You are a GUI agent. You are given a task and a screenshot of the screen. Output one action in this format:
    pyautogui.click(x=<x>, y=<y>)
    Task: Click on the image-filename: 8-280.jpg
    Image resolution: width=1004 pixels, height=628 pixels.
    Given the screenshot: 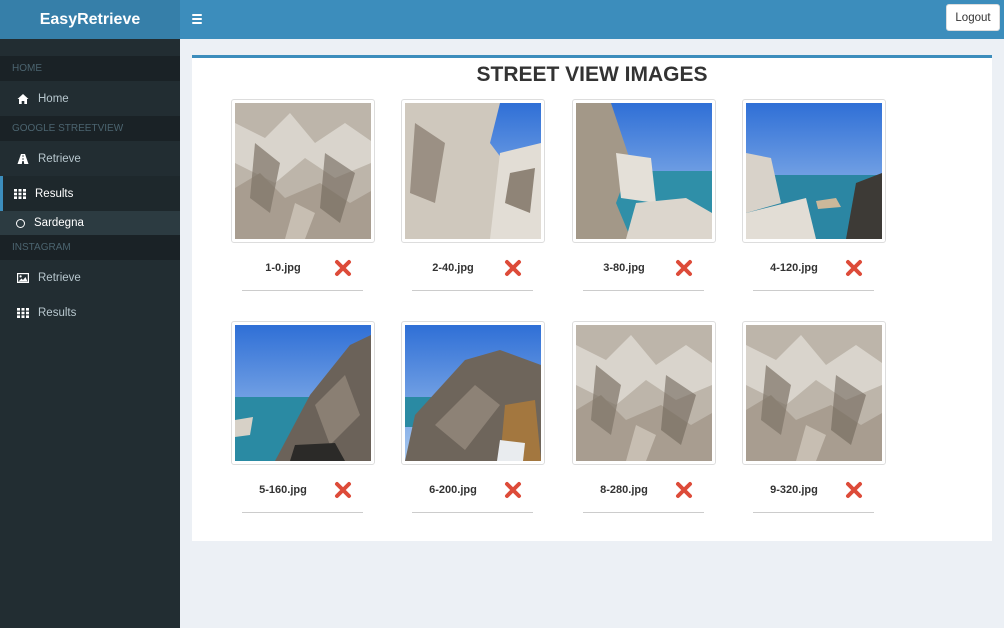 What is the action you would take?
    pyautogui.click(x=624, y=490)
    